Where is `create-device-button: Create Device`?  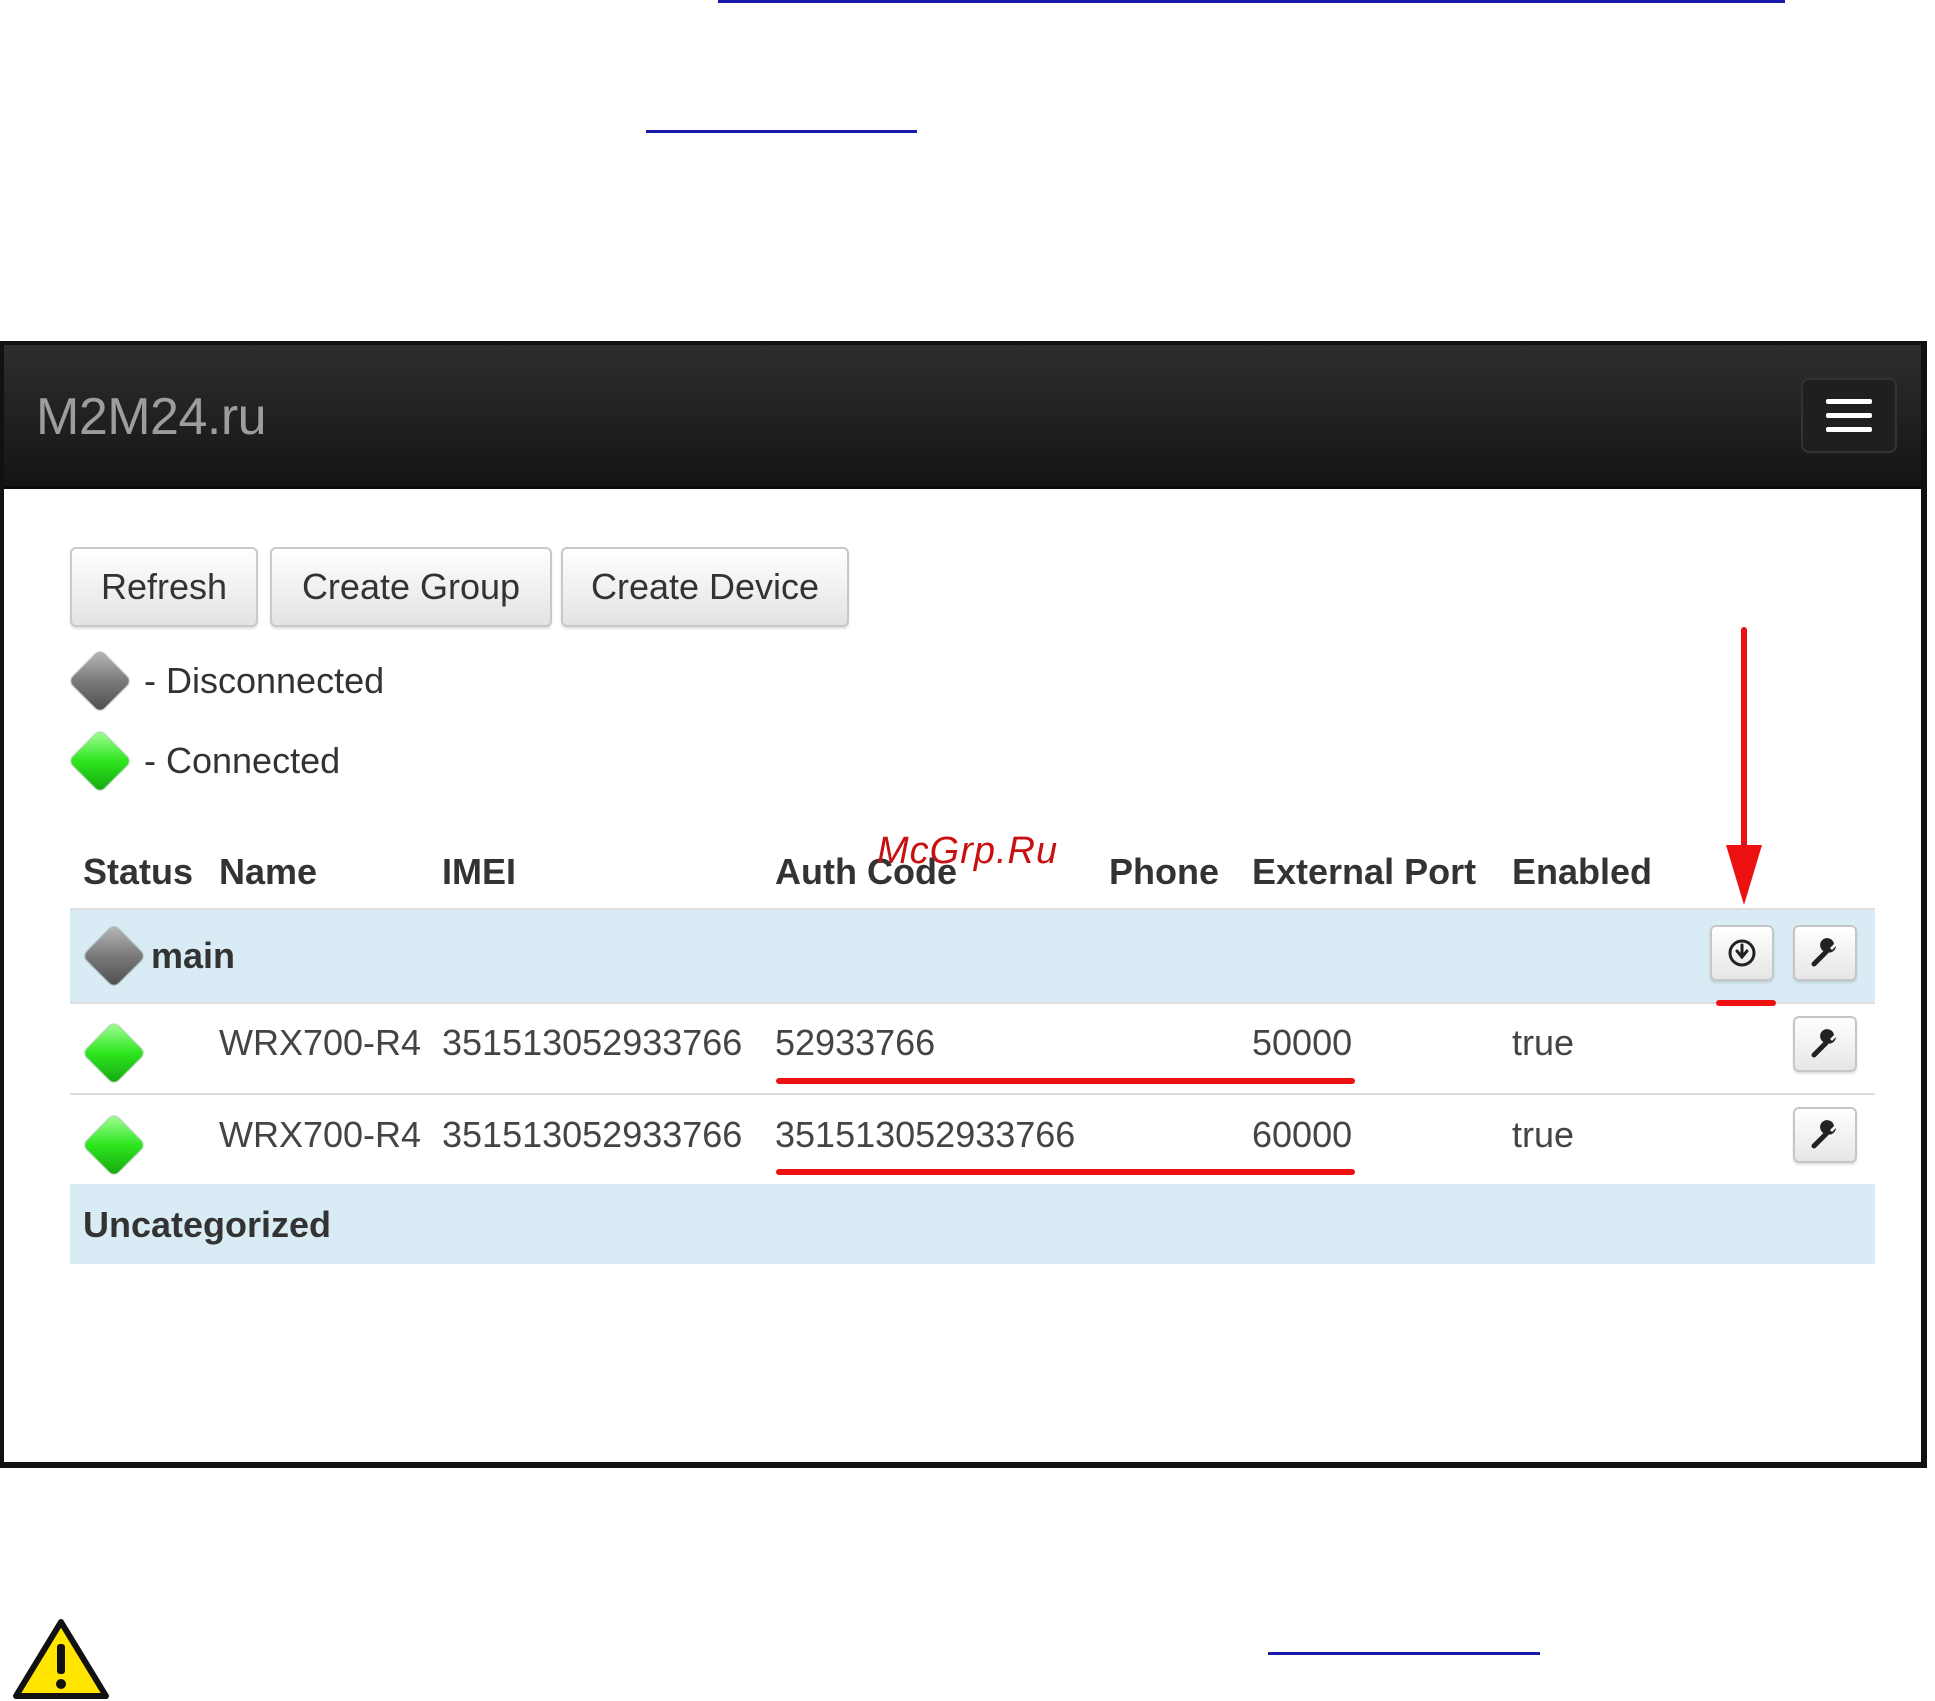
create-device-button: Create Device is located at coordinates (705, 587).